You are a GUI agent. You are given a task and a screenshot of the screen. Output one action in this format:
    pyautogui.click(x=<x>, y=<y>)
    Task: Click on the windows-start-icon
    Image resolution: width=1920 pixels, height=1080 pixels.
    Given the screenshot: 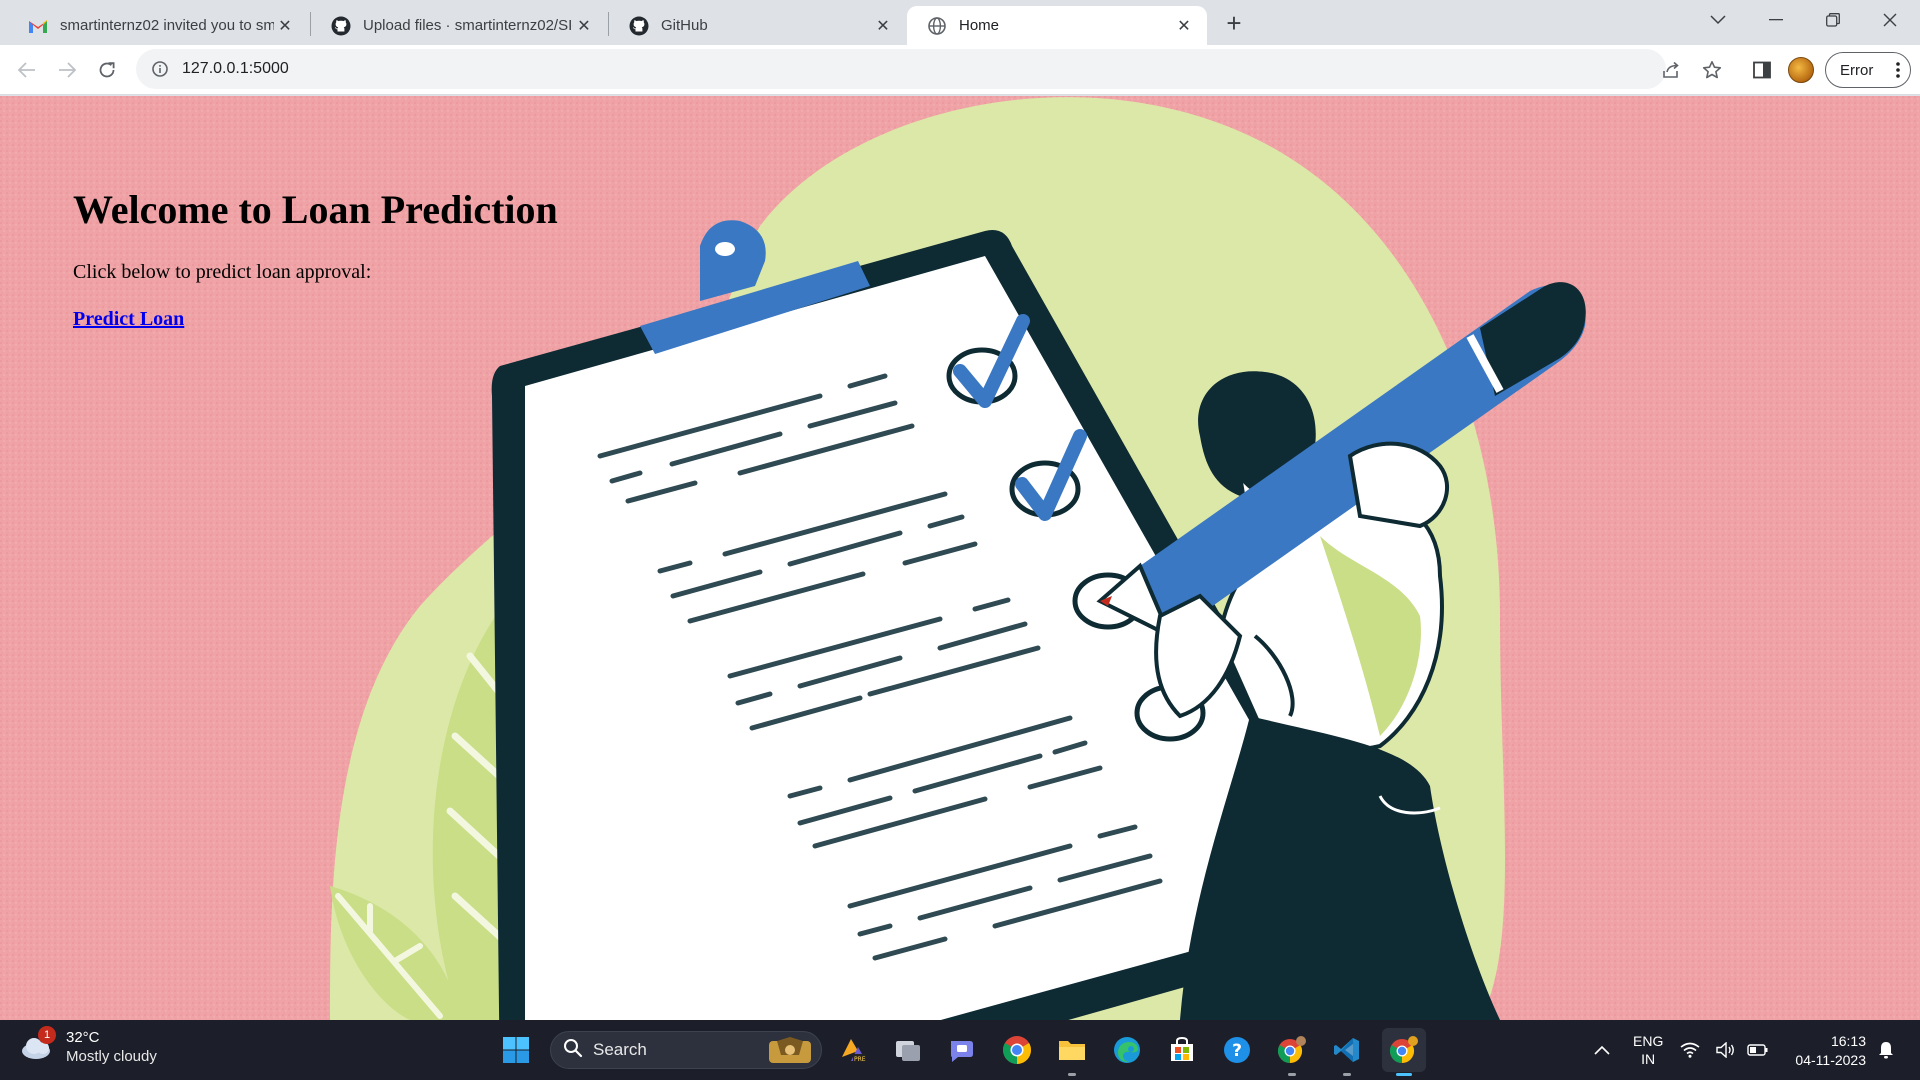 What is the action you would take?
    pyautogui.click(x=516, y=1050)
    